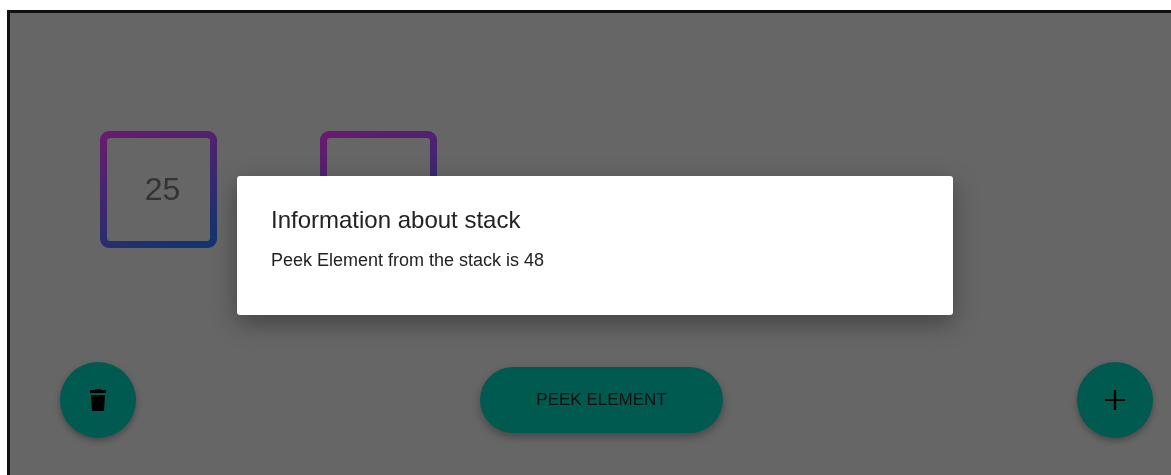 This screenshot has width=1171, height=475. What do you see at coordinates (601, 400) in the screenshot?
I see `peek-button: PEEK ELEMENT` at bounding box center [601, 400].